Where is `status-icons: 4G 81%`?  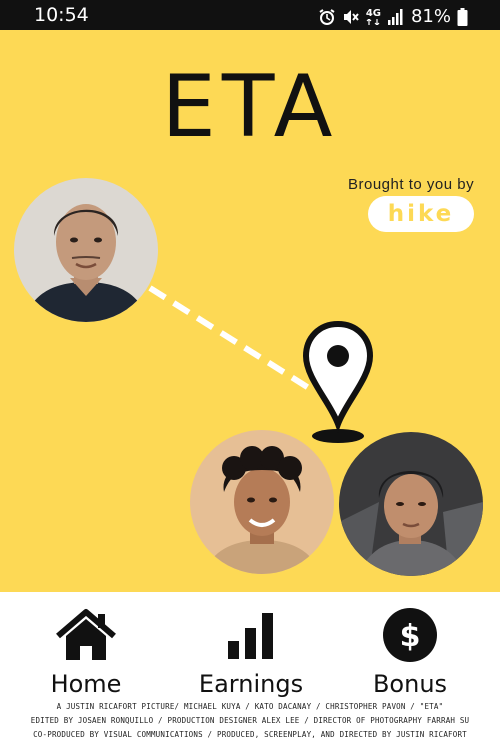 status-icons: 4G 81% is located at coordinates (393, 16).